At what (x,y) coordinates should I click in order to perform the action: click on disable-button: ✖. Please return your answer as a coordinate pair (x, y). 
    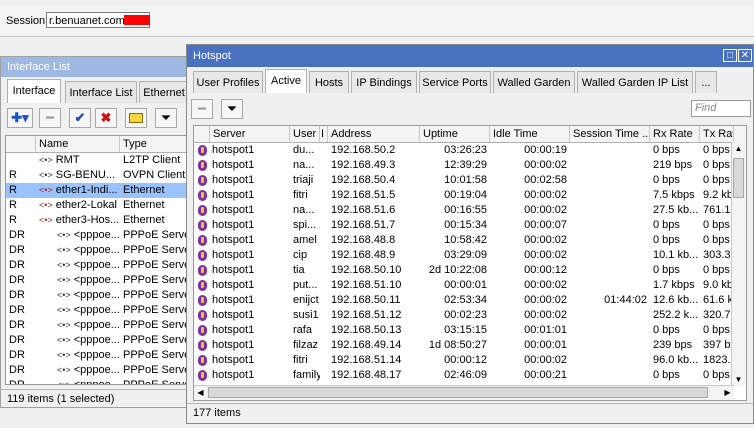
    Looking at the image, I should click on (106, 118).